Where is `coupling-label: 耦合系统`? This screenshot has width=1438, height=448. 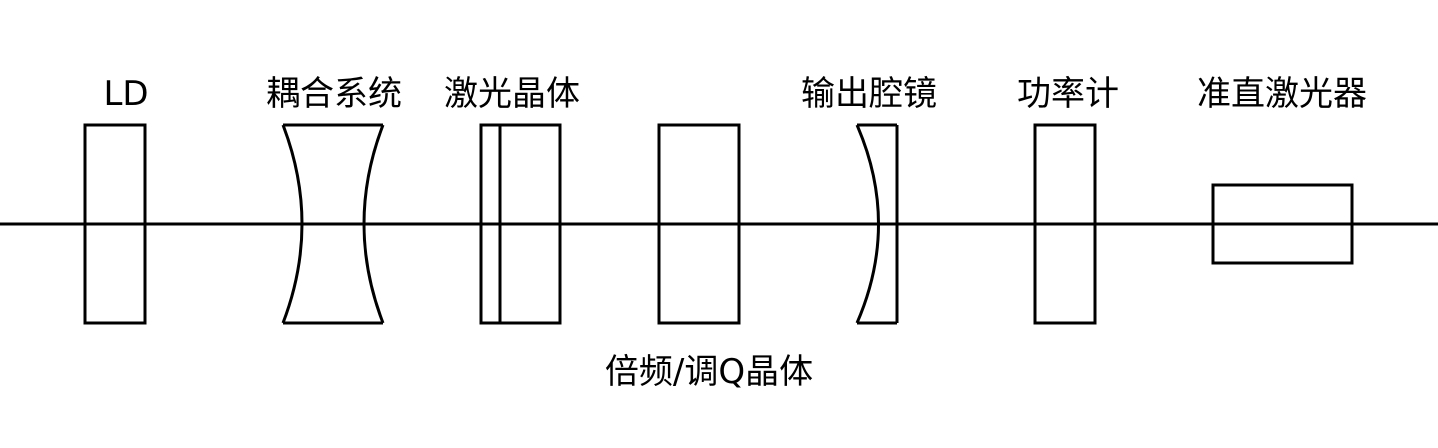 coupling-label: 耦合系统 is located at coordinates (334, 94).